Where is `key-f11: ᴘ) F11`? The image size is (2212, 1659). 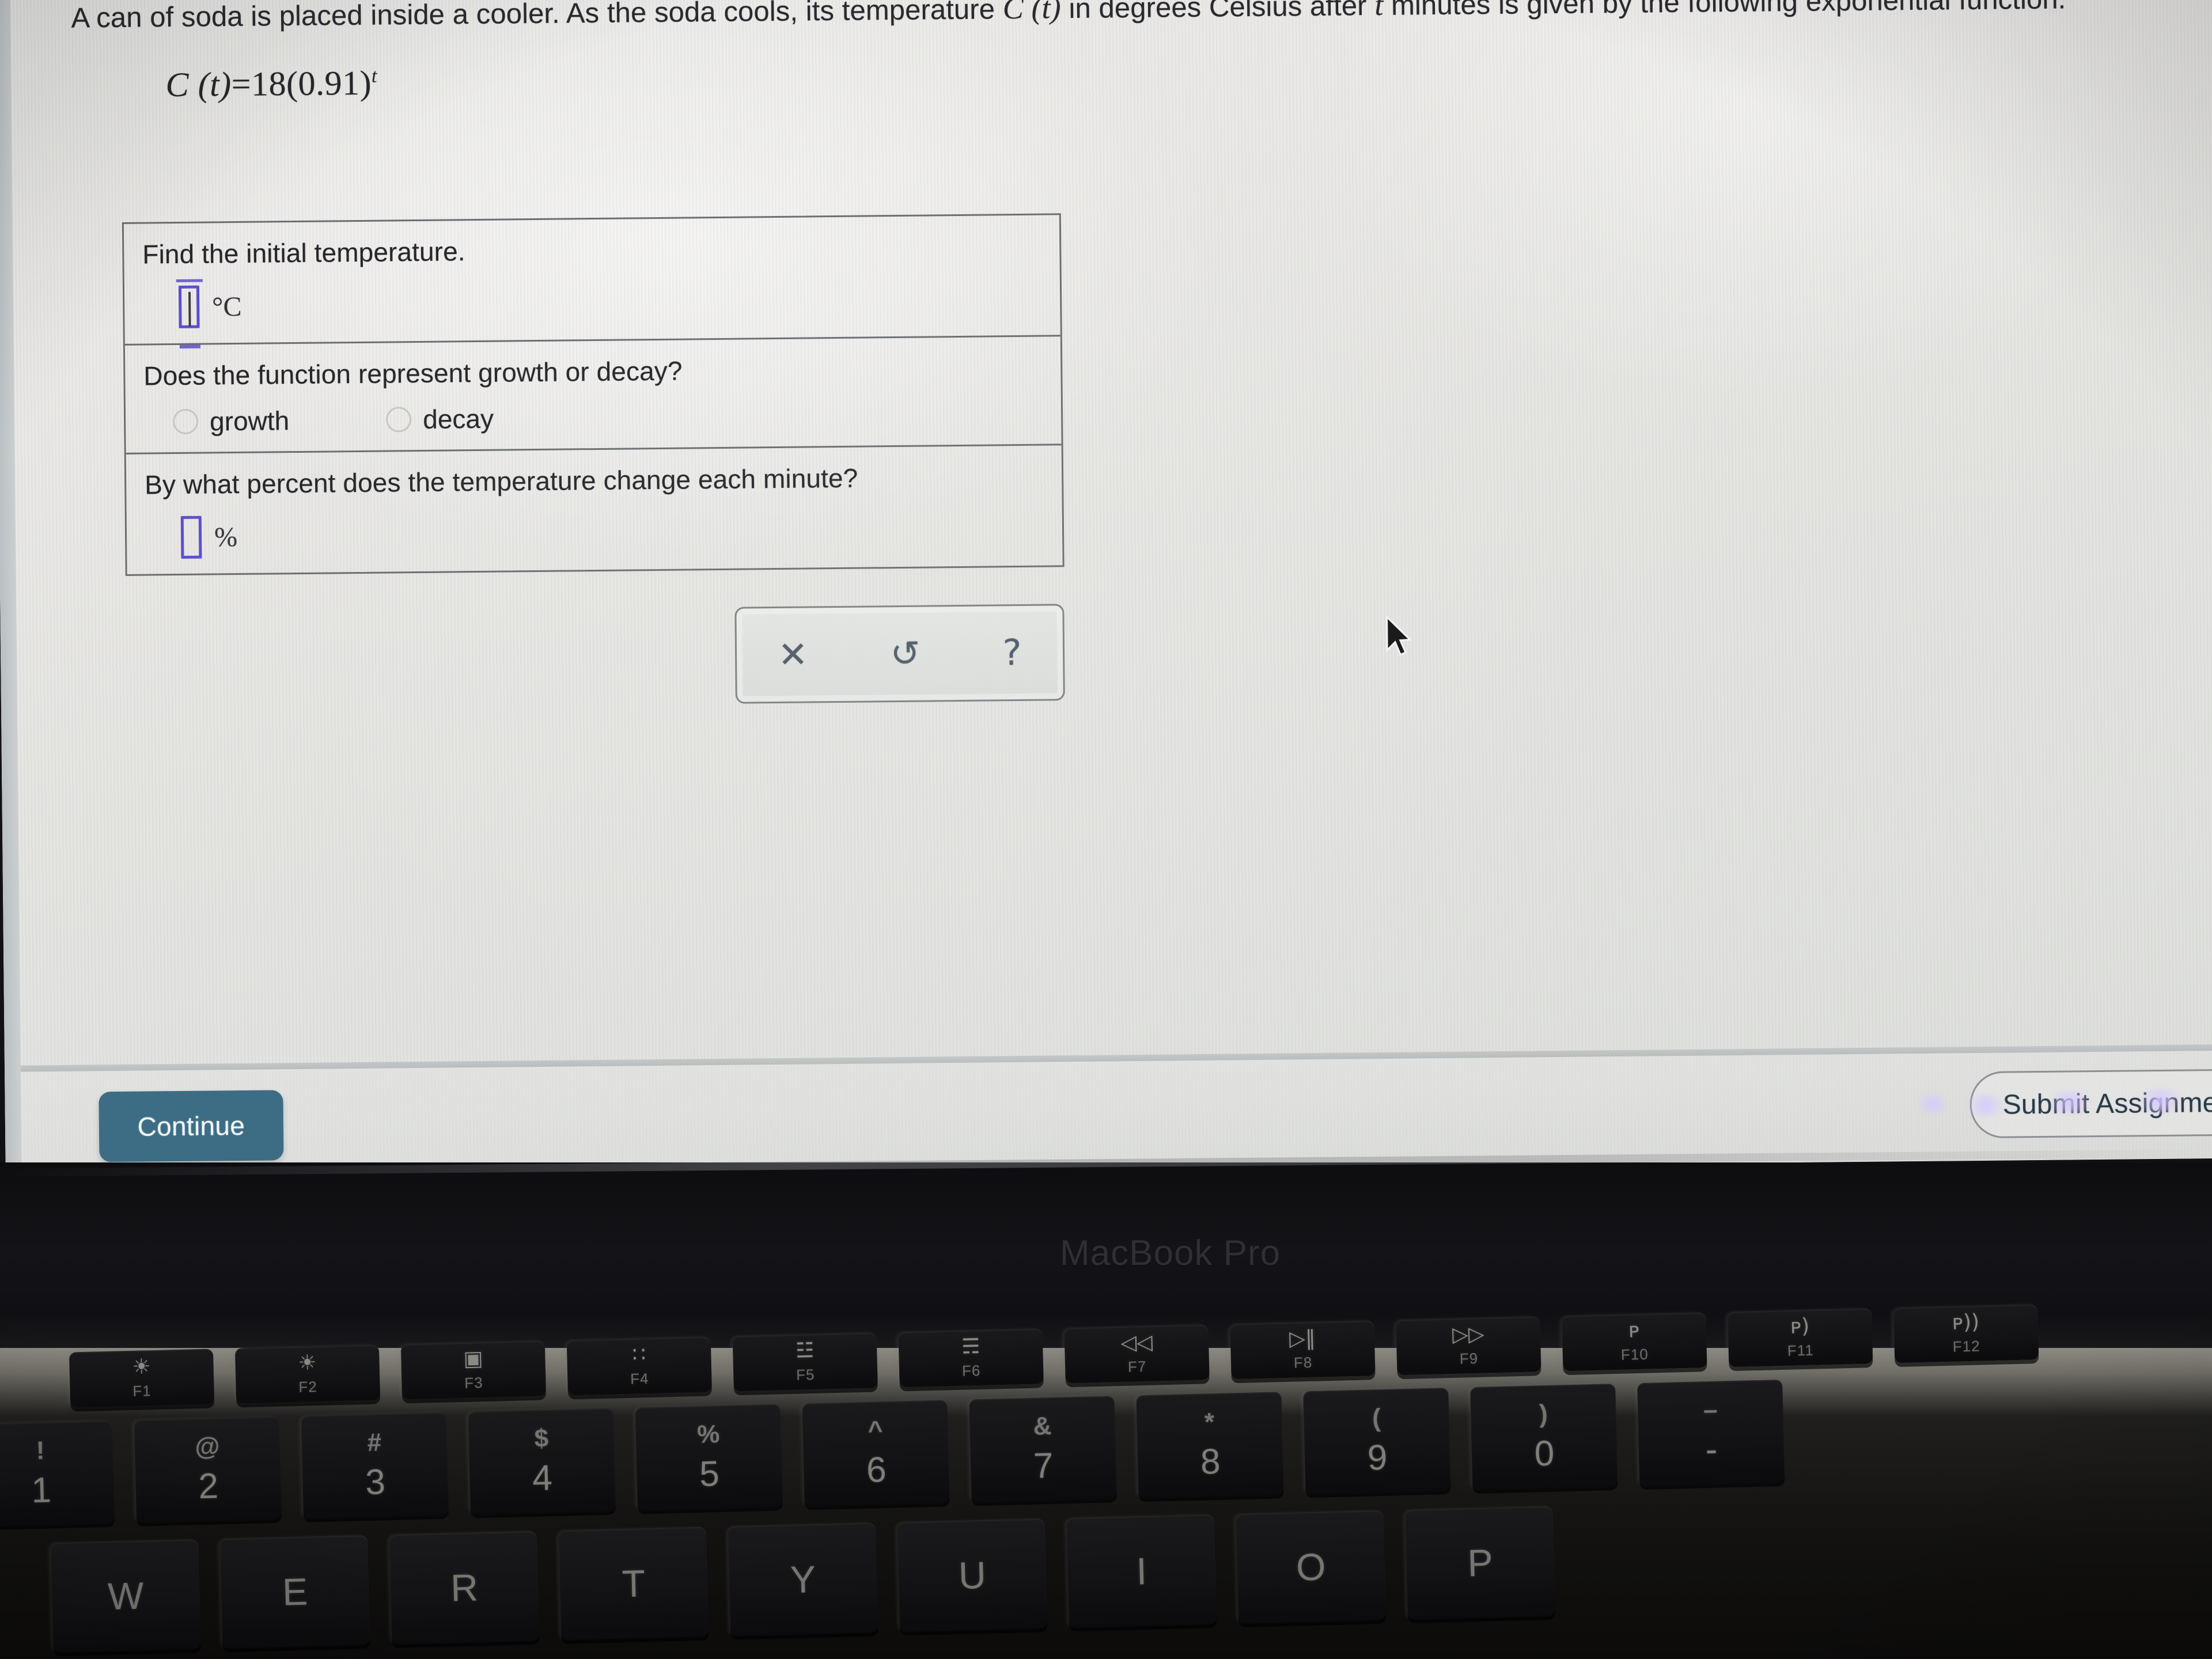 key-f11: ᴘ) F11 is located at coordinates (1800, 1338).